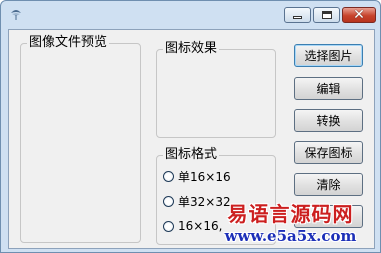 This screenshot has height=253, width=381. What do you see at coordinates (68, 43) in the screenshot?
I see `image-preview-label: 图像文件预览` at bounding box center [68, 43].